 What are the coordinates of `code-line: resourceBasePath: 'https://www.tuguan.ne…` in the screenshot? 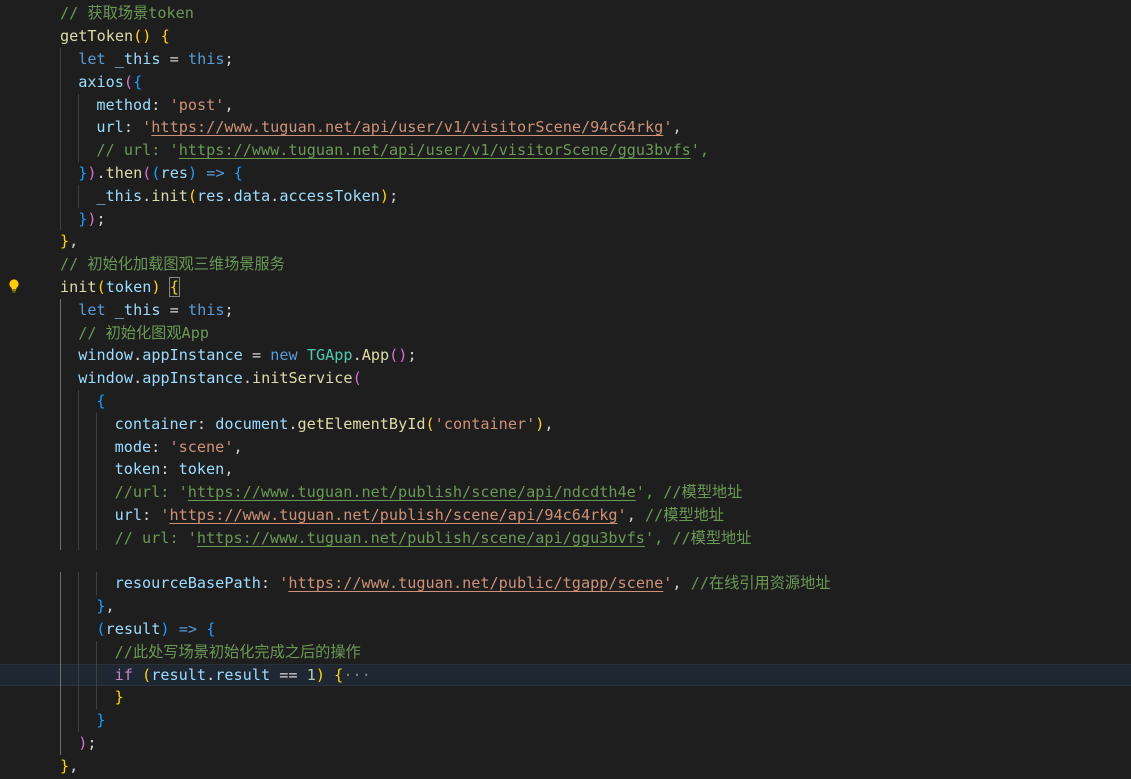 It's located at (565, 584).